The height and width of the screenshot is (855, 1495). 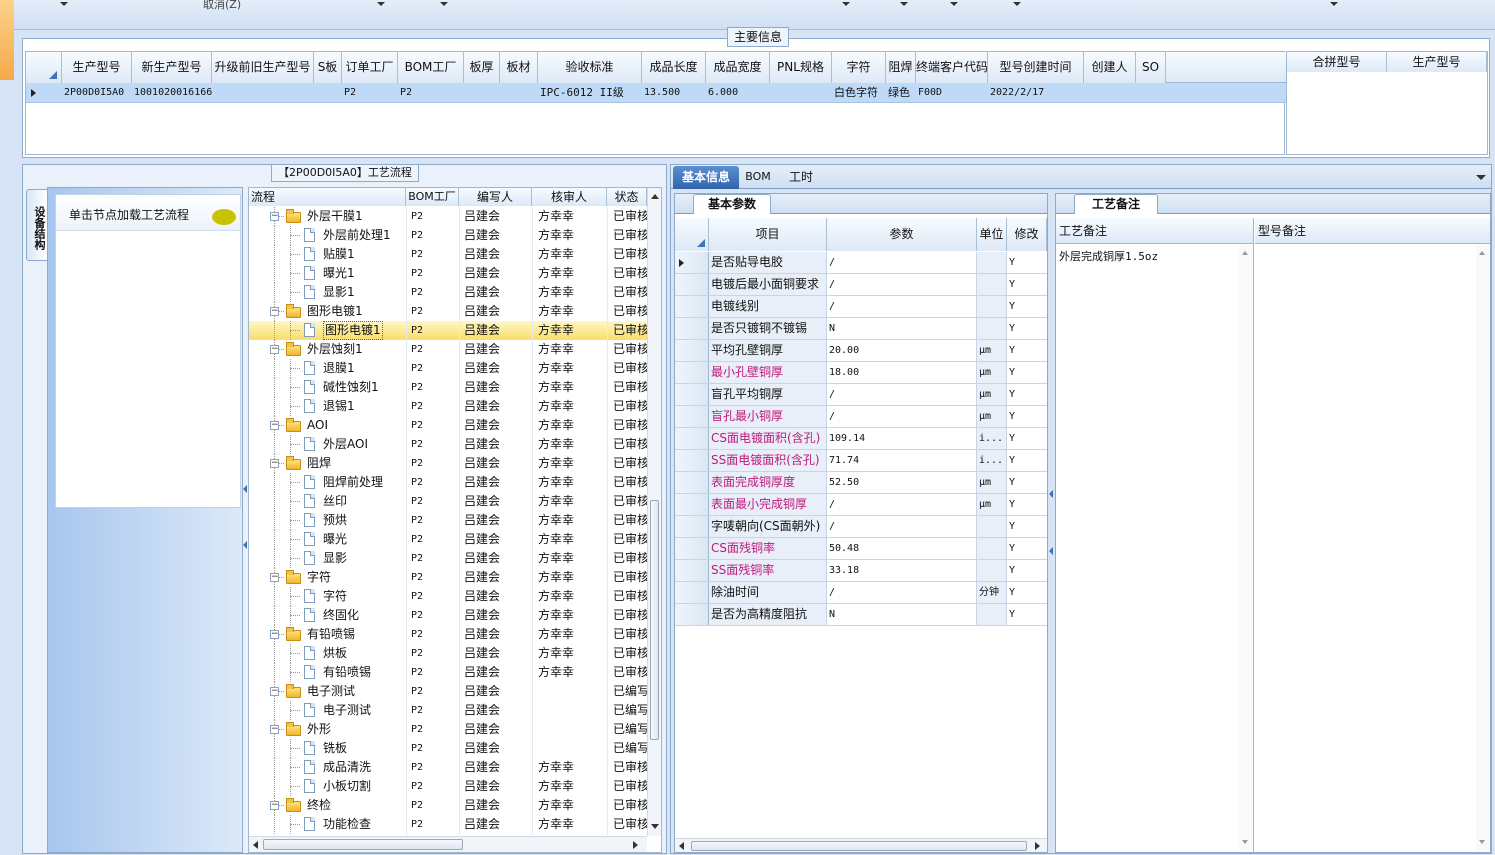 I want to click on col-header-modify: 修改, so click(x=1027, y=234).